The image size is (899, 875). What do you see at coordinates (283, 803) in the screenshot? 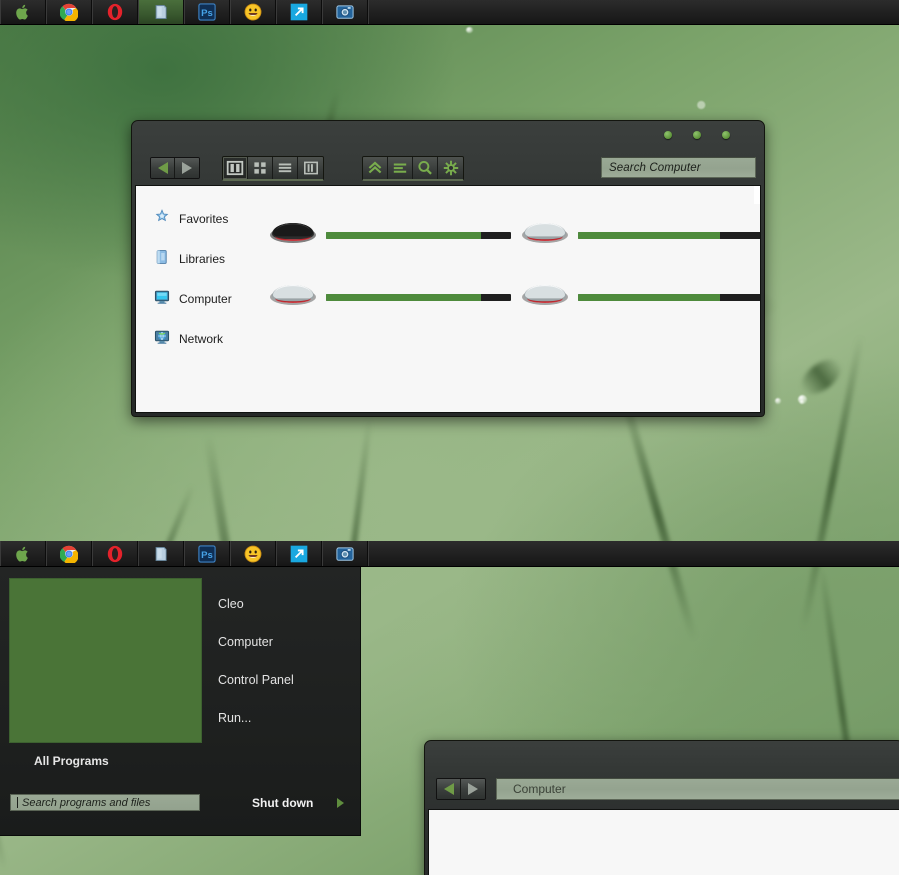
I see `shutdown-label: Shut down` at bounding box center [283, 803].